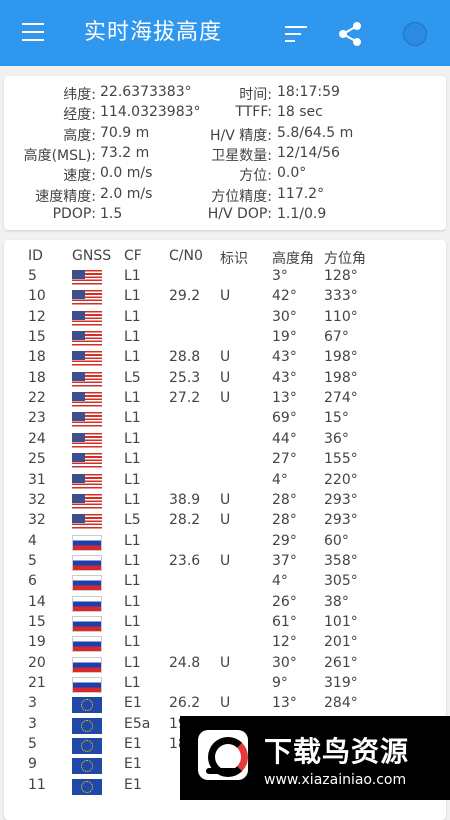 The image size is (450, 820). I want to click on satellite-id: 25, so click(37, 459).